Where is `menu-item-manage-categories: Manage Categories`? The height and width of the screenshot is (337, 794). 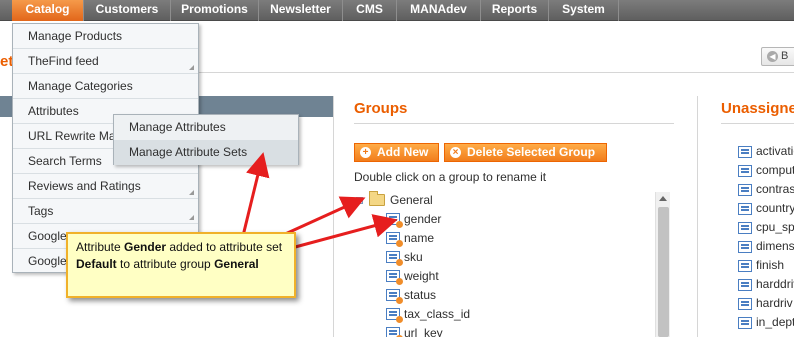
menu-item-manage-categories: Manage Categories is located at coordinates (105, 86).